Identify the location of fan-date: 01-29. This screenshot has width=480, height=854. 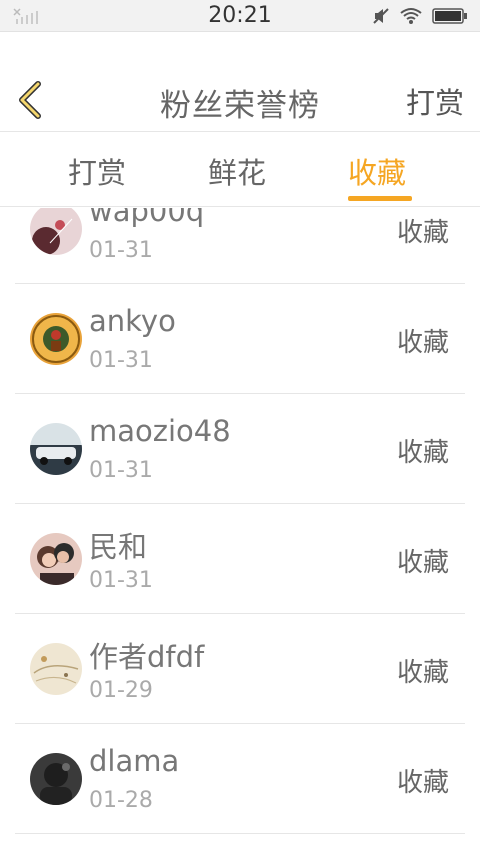
(121, 690).